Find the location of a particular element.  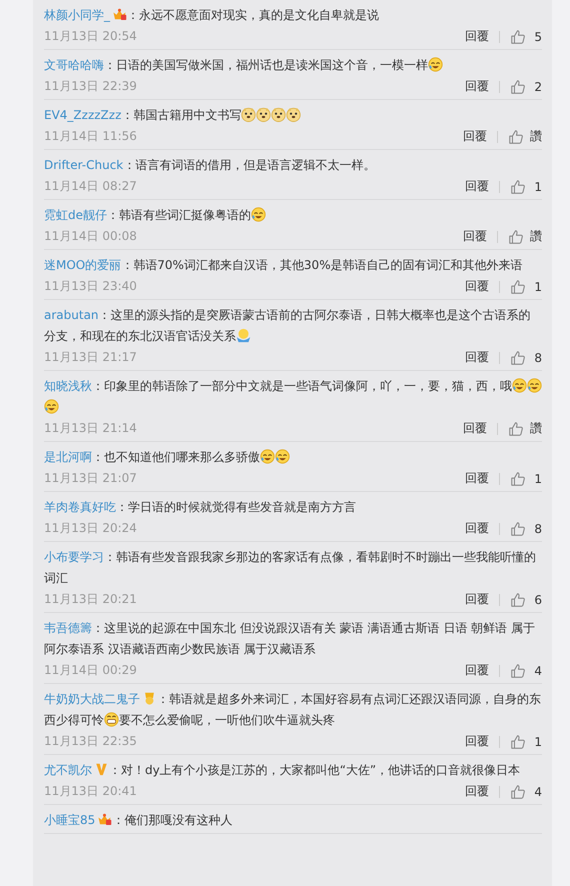

comment-text: 霓虹de靓仔：韩语有些词汇挺像粤语的 is located at coordinates (293, 215).